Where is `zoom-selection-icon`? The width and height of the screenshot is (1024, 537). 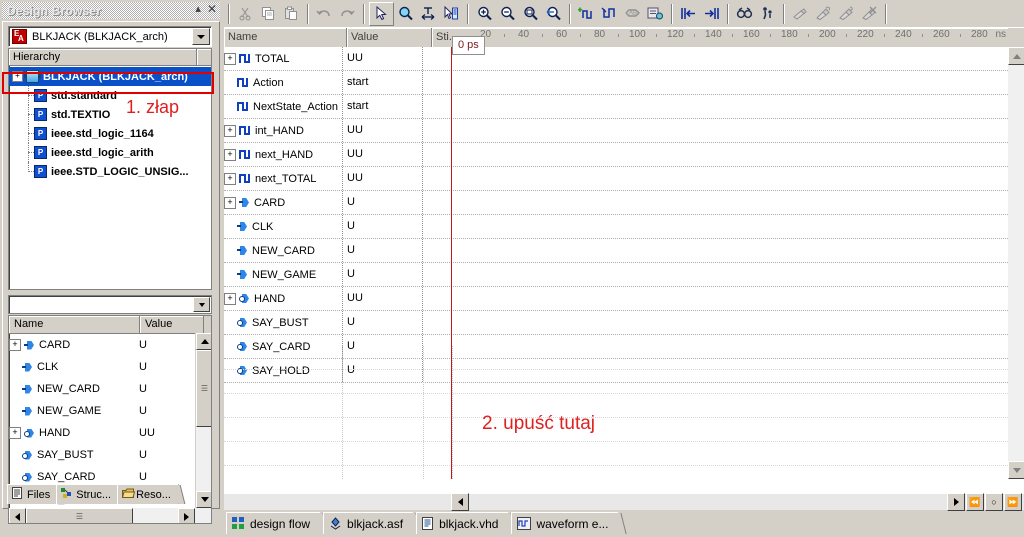
zoom-selection-icon is located at coordinates (553, 14).